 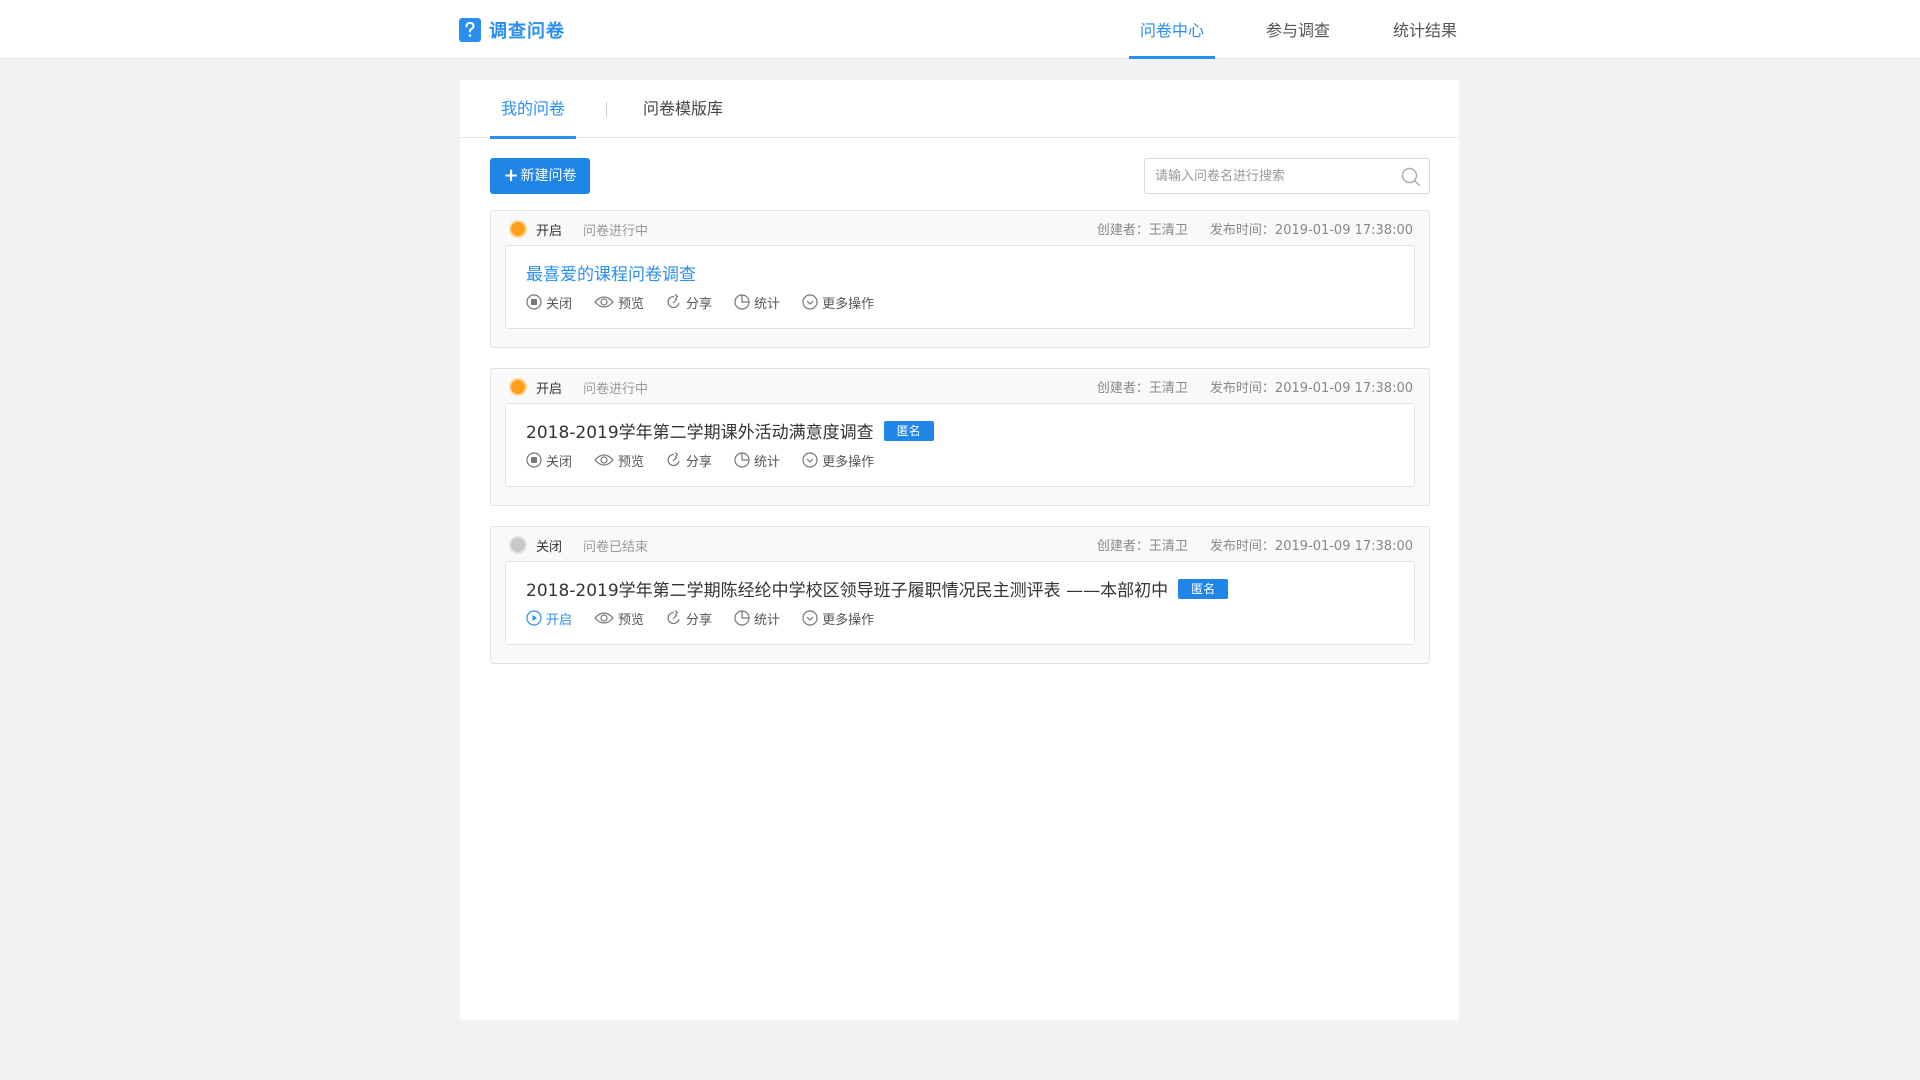 What do you see at coordinates (559, 620) in the screenshot?
I see `open-survey-label: 开启` at bounding box center [559, 620].